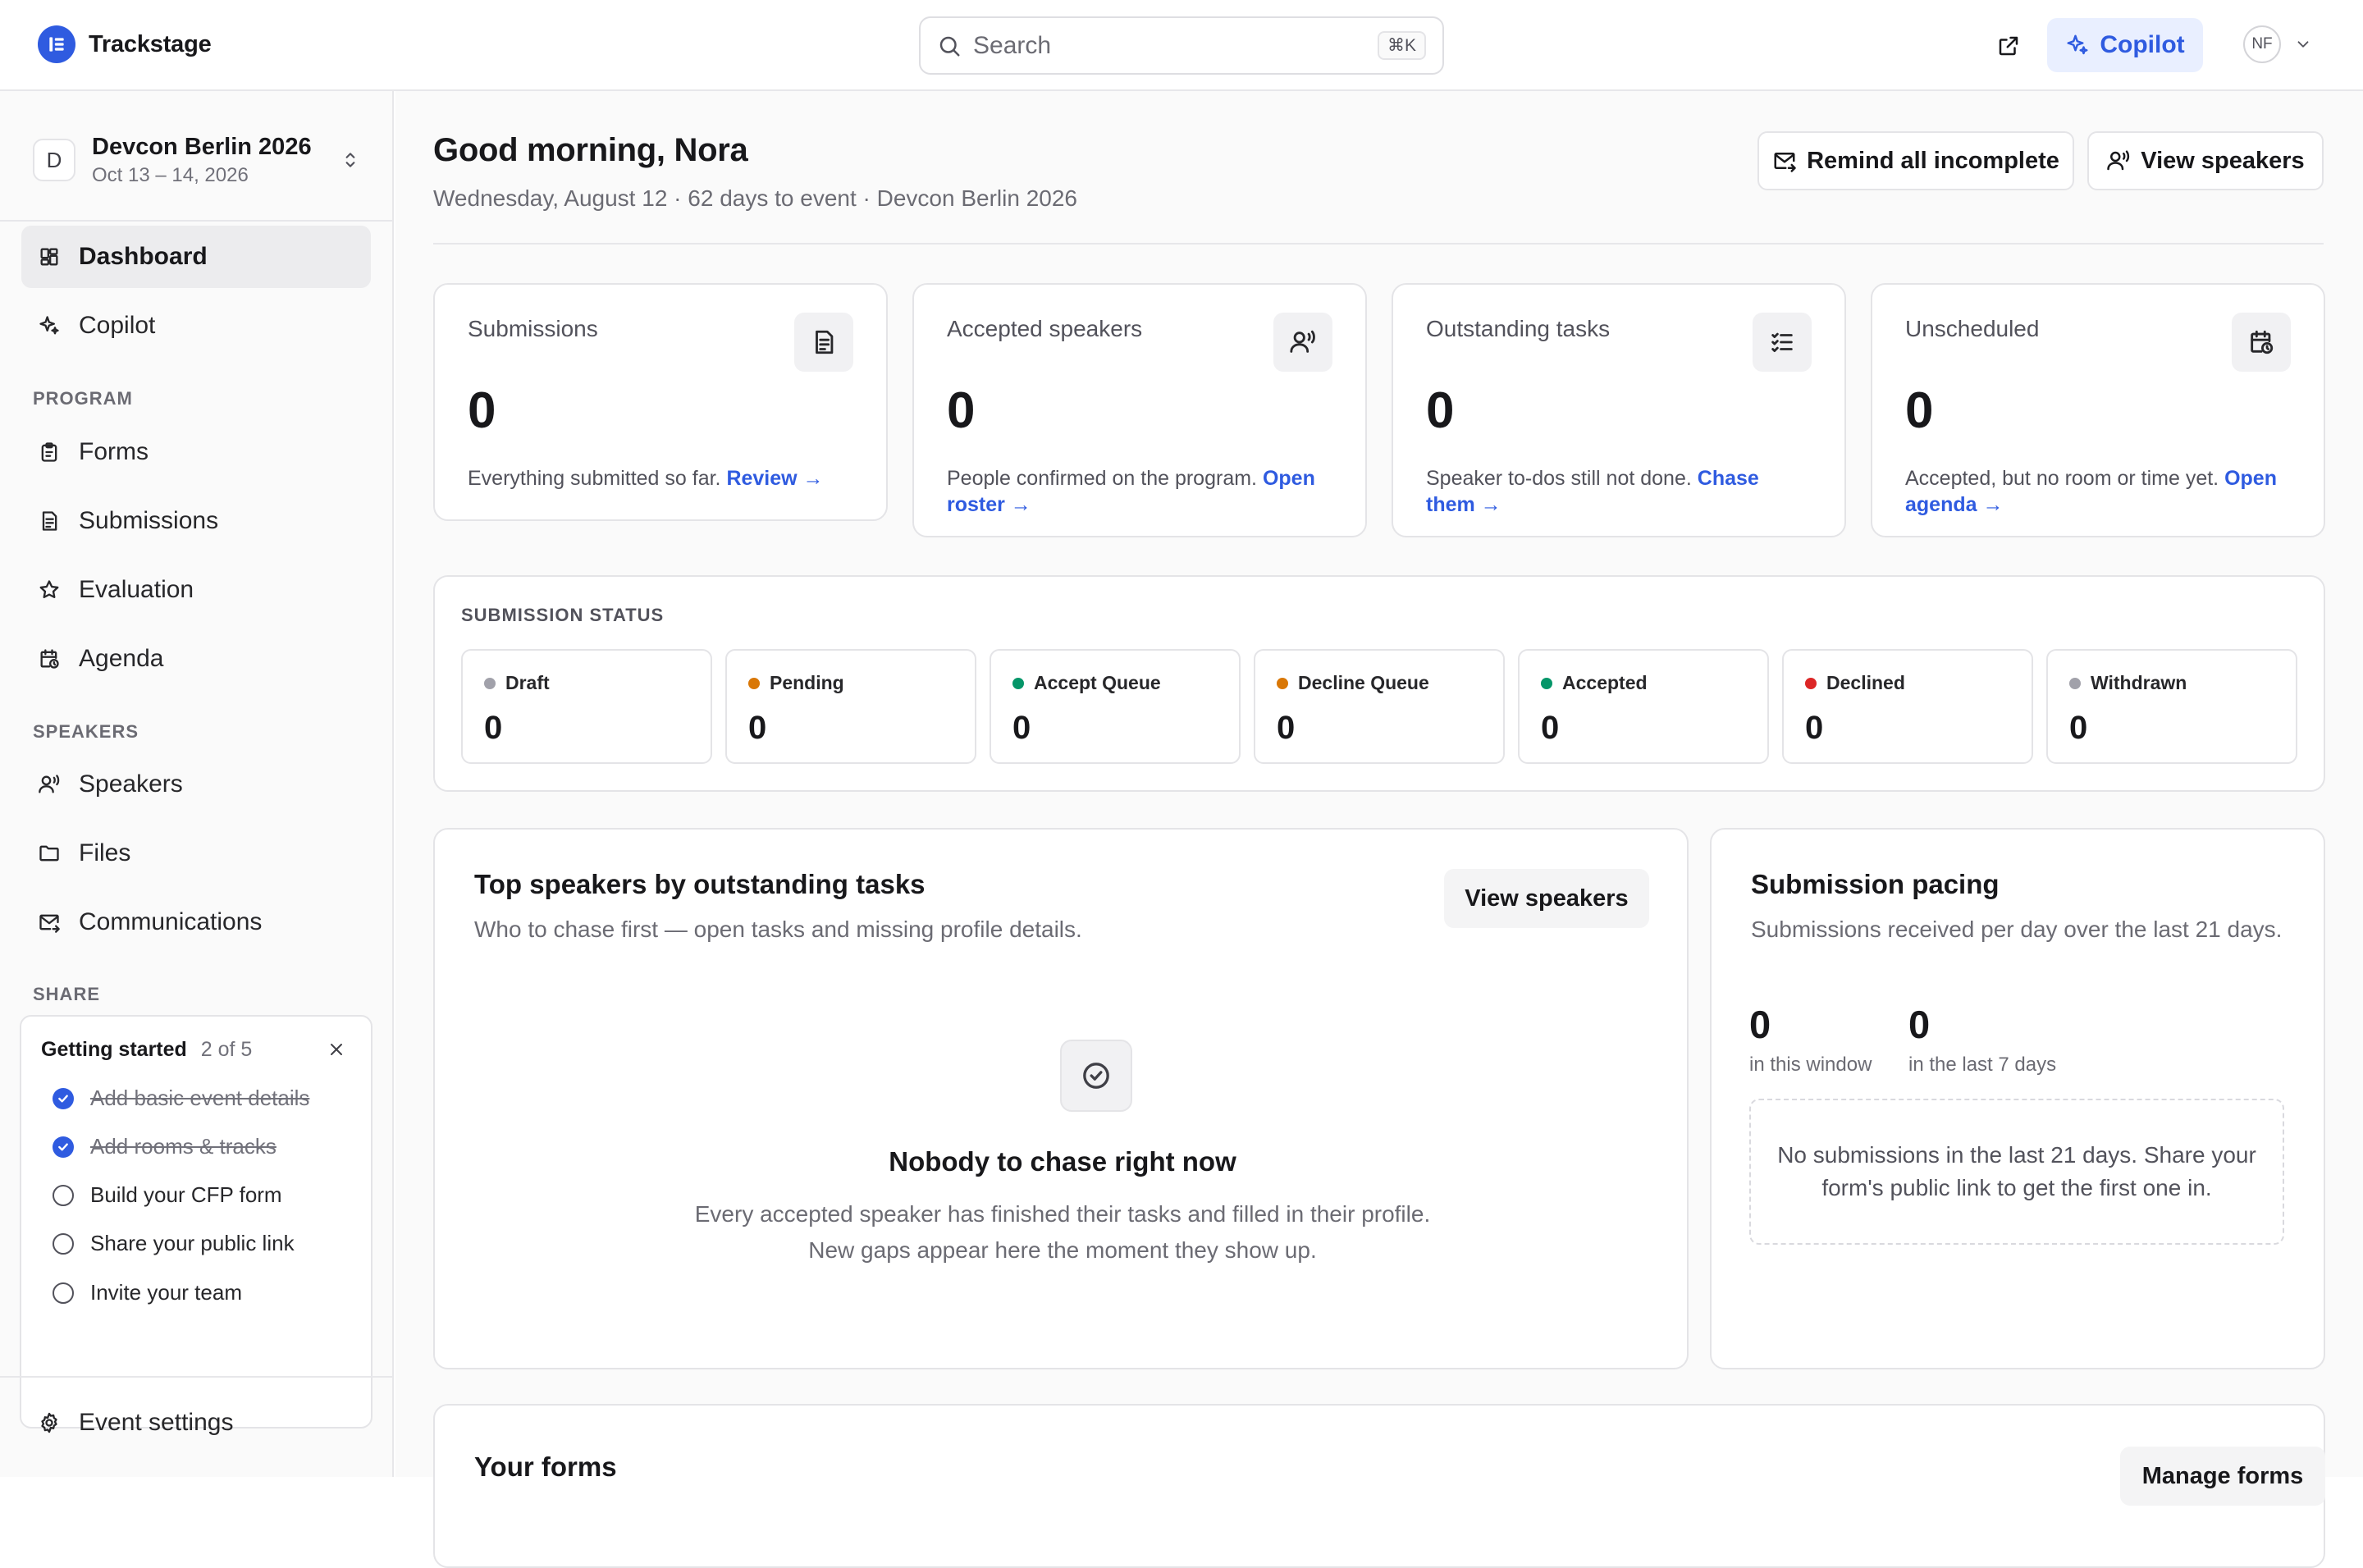 This screenshot has height=1568, width=2363. I want to click on sidebar-item-label: Dashboard, so click(143, 256).